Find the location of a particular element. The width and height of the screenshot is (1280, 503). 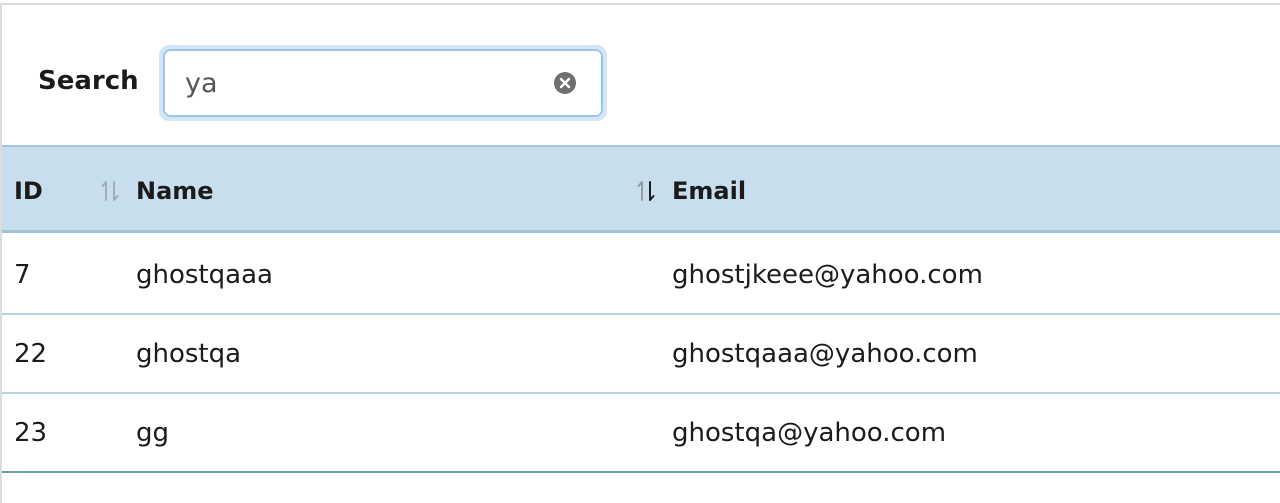

cell-email: ghostqaaa@yahoo.com is located at coordinates (825, 354).